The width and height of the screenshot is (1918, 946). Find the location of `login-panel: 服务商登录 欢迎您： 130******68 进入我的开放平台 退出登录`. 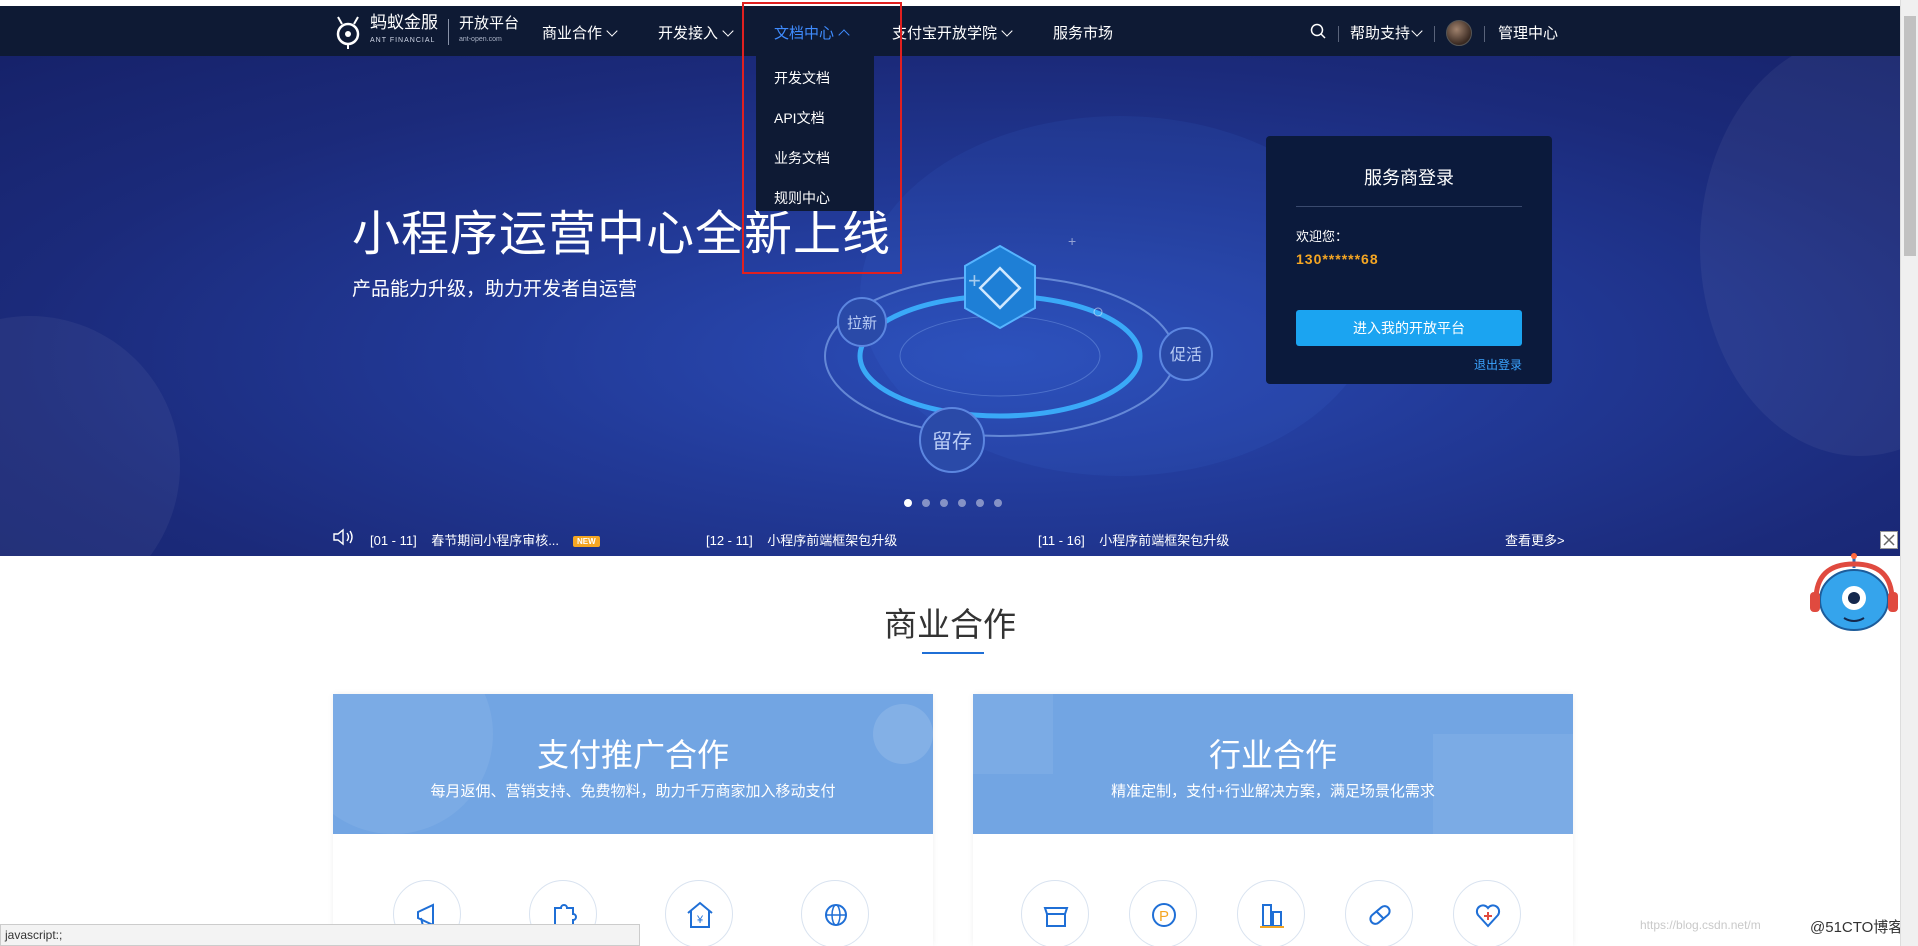

login-panel: 服务商登录 欢迎您： 130******68 进入我的开放平台 退出登录 is located at coordinates (1409, 260).